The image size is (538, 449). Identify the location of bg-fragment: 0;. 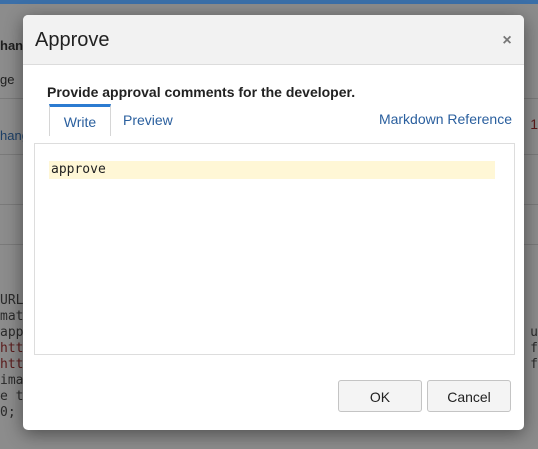
(8, 412).